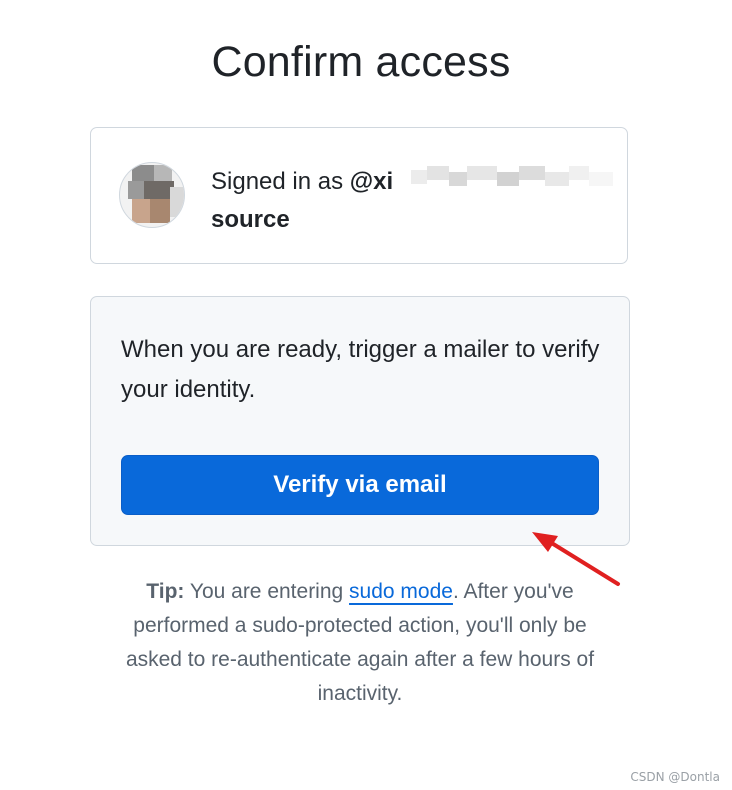  Describe the element at coordinates (361, 62) in the screenshot. I see `page-title: Confirm access` at that location.